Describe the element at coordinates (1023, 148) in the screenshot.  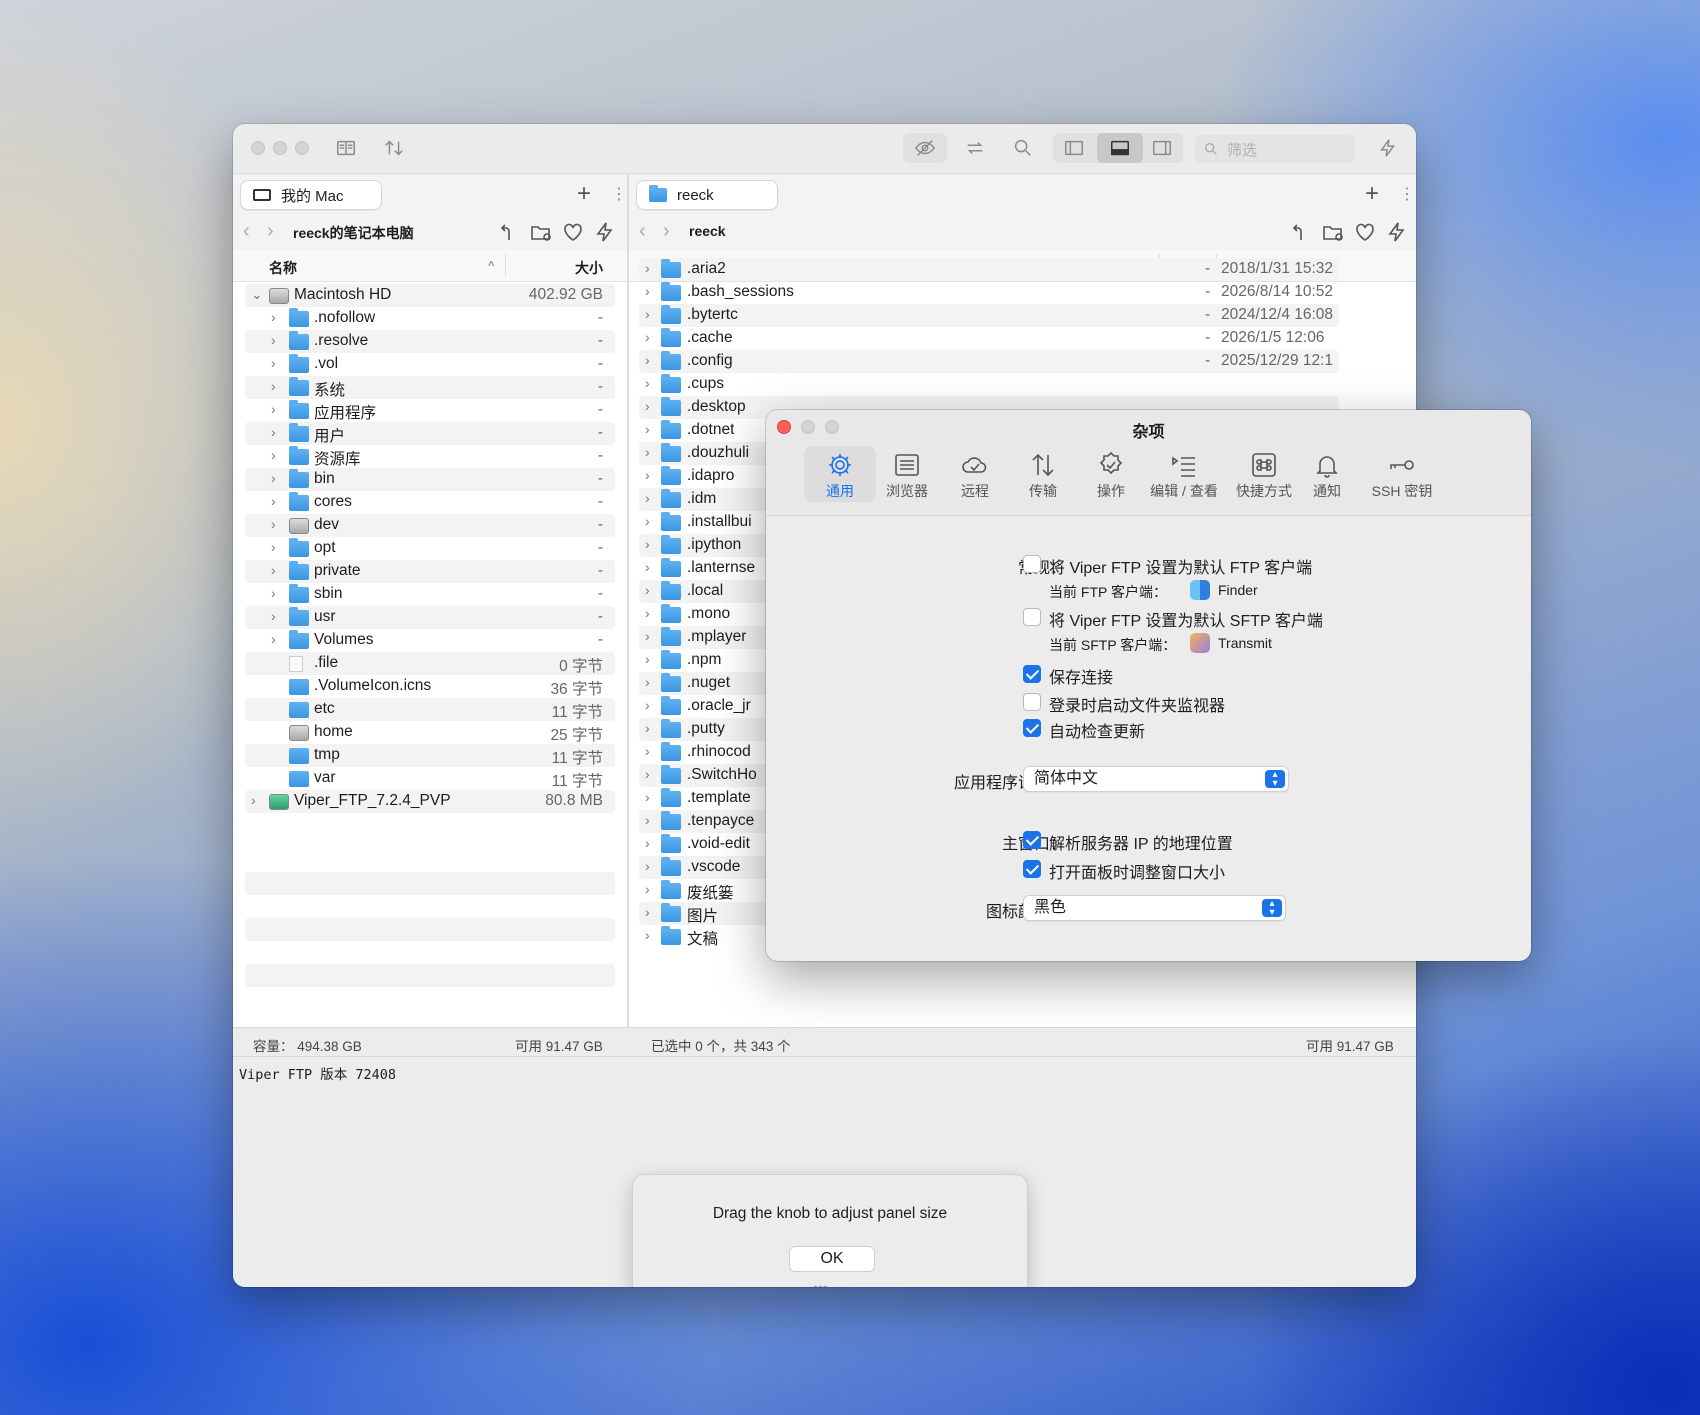
I see `search-icon` at that location.